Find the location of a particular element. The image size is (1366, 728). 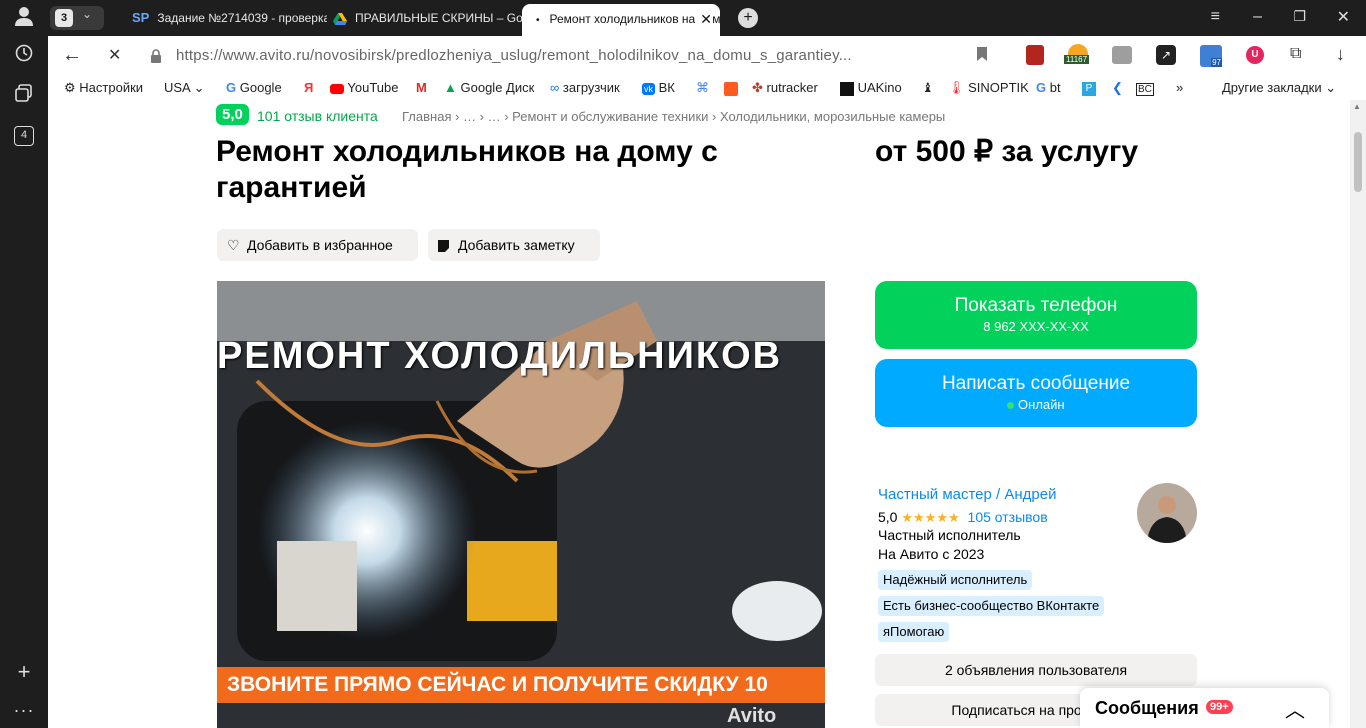

bookmark-folder: USA ⌄ is located at coordinates (184, 88).